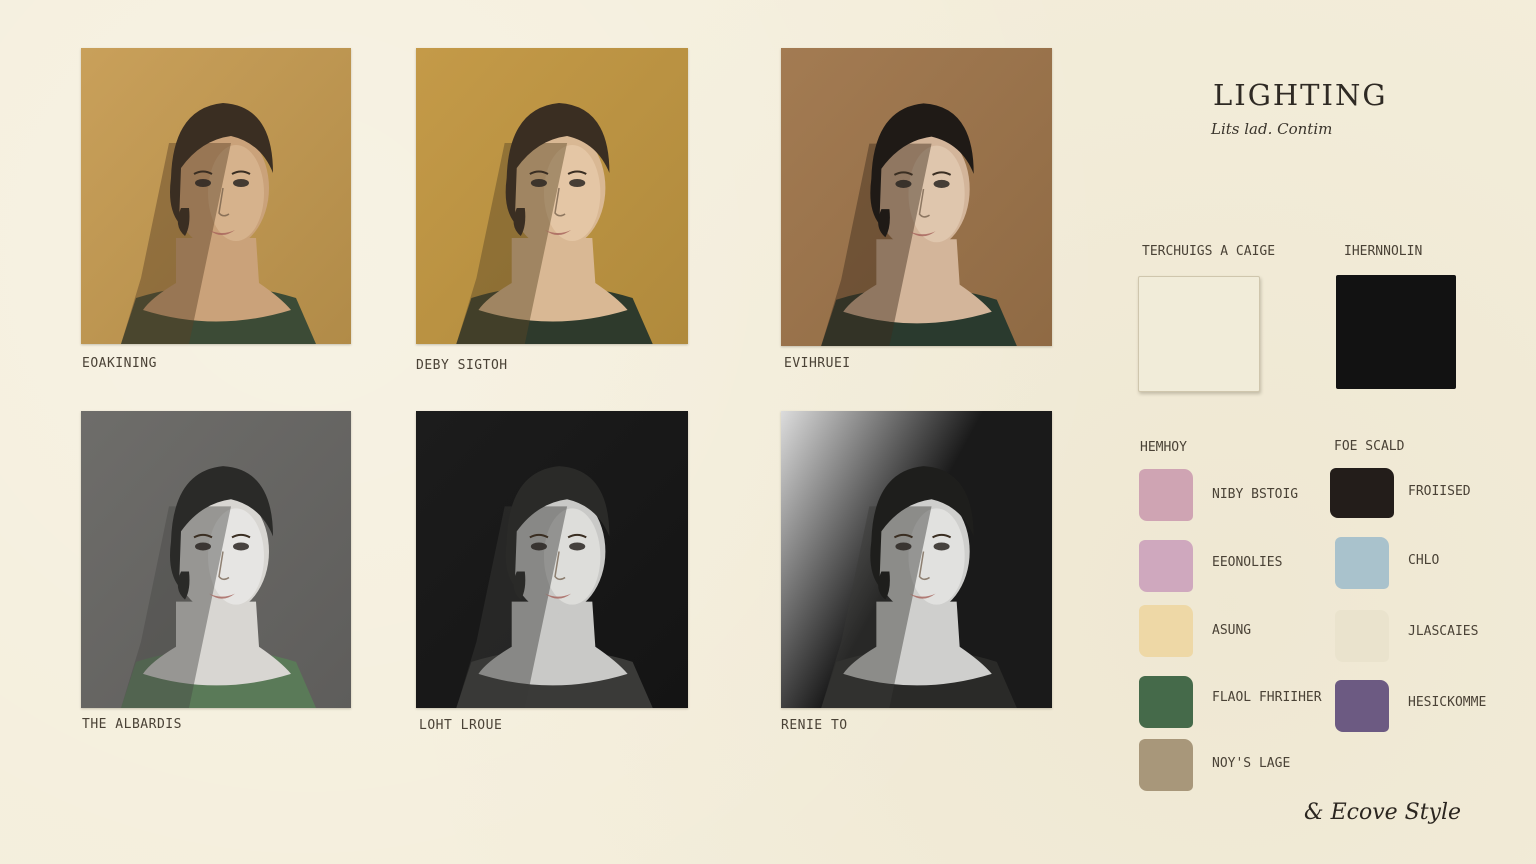  I want to click on palette-right-label-3: JLASCAIES, so click(1443, 631).